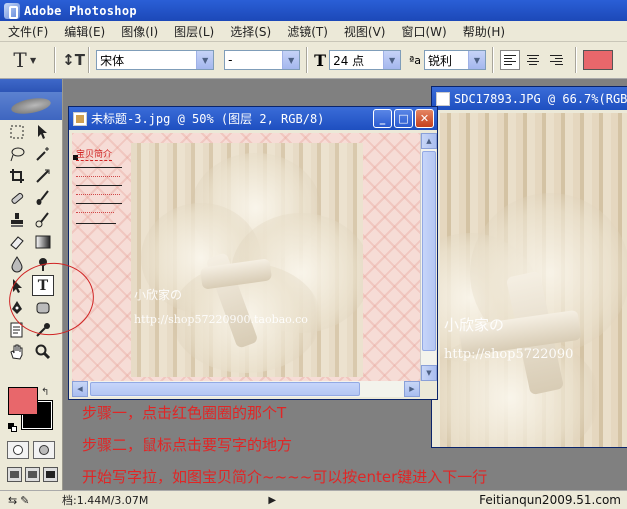 Image resolution: width=627 pixels, height=509 pixels. Describe the element at coordinates (28, 31) in the screenshot. I see `menu-file: 文件(F)` at that location.